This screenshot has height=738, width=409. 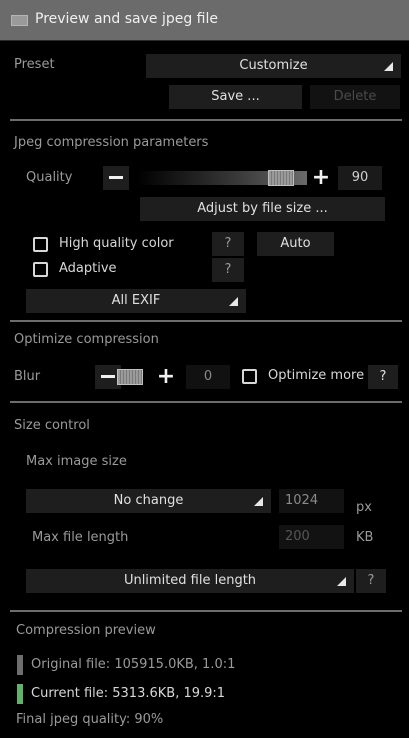 What do you see at coordinates (281, 178) in the screenshot?
I see `quality-slider-thumb` at bounding box center [281, 178].